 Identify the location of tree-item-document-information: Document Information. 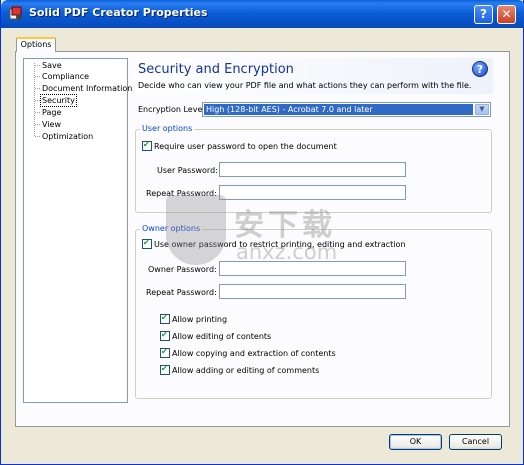
(83, 88).